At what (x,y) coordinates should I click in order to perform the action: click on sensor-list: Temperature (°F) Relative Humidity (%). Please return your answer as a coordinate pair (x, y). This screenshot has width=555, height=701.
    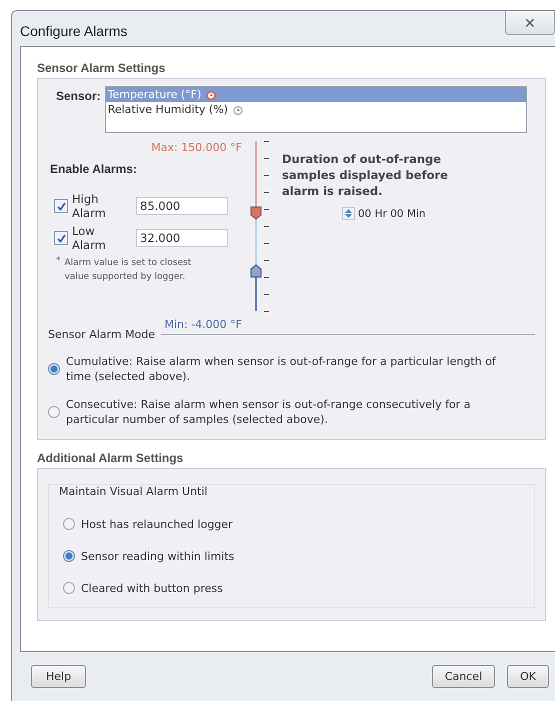
    Looking at the image, I should click on (315, 109).